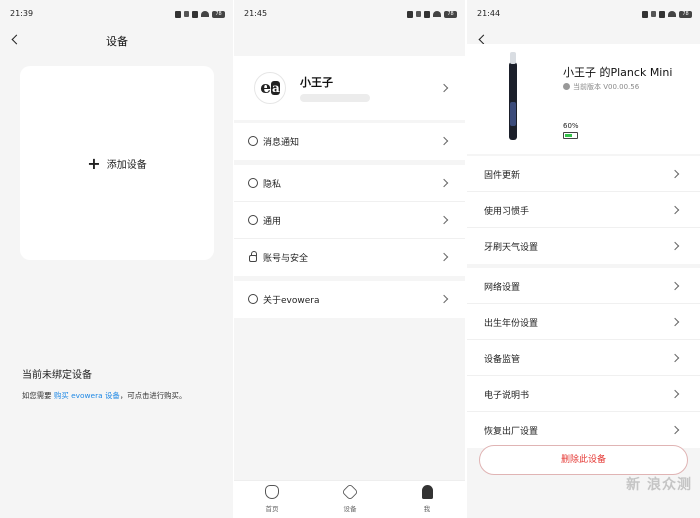 The width and height of the screenshot is (700, 518). What do you see at coordinates (253, 299) in the screenshot?
I see `info-icon` at bounding box center [253, 299].